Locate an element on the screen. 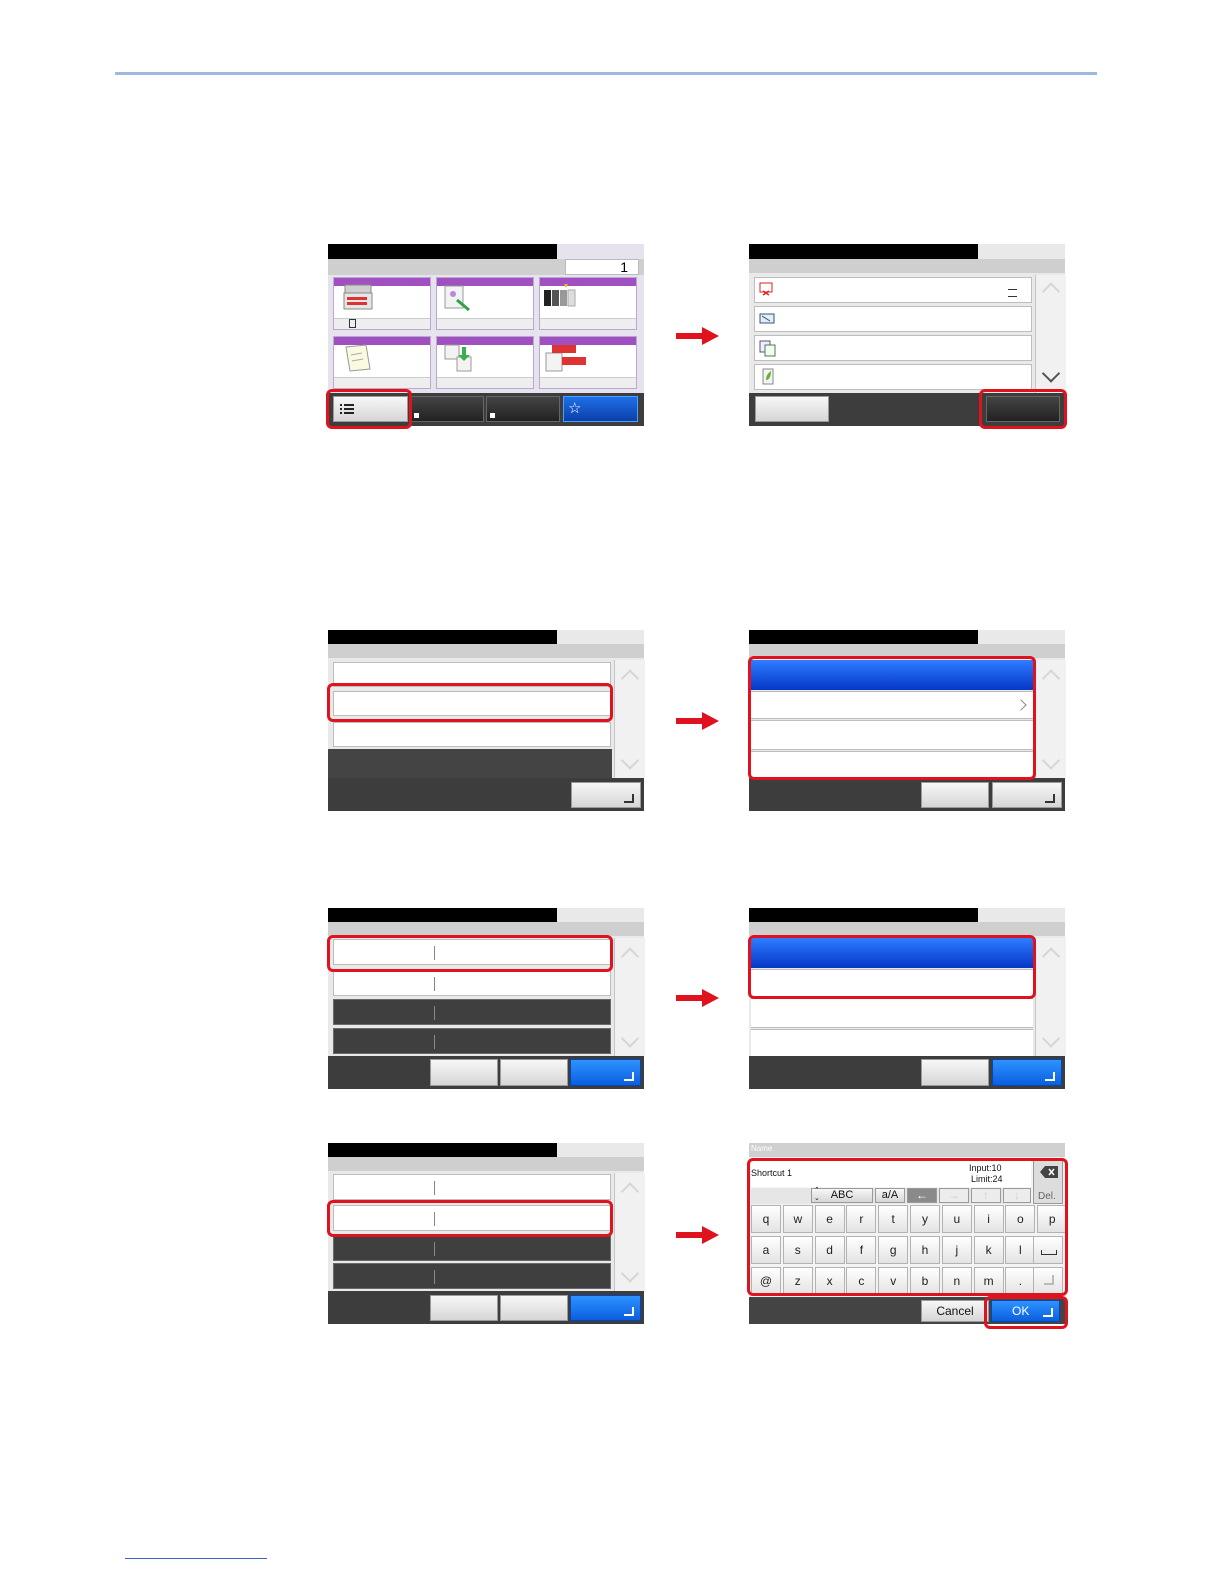 The height and width of the screenshot is (1584, 1224). tile-copy is located at coordinates (382, 303).